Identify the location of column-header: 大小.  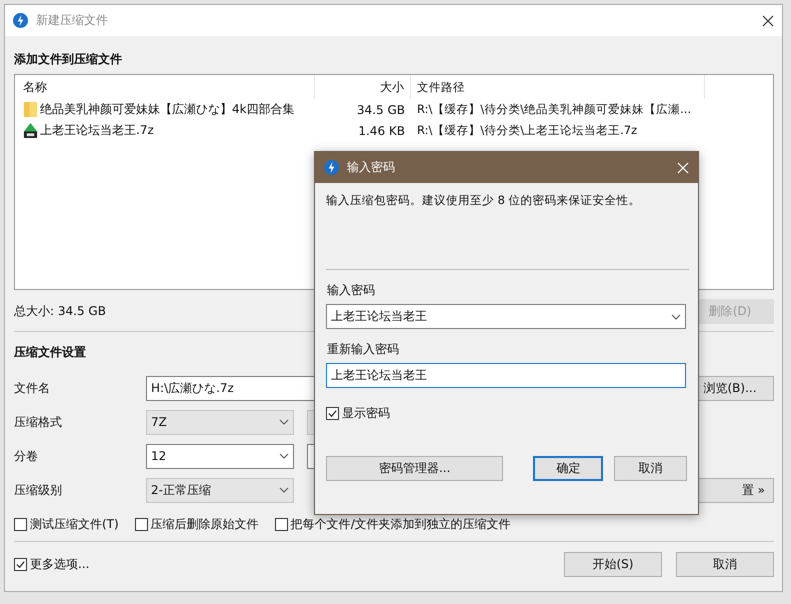
(363, 87).